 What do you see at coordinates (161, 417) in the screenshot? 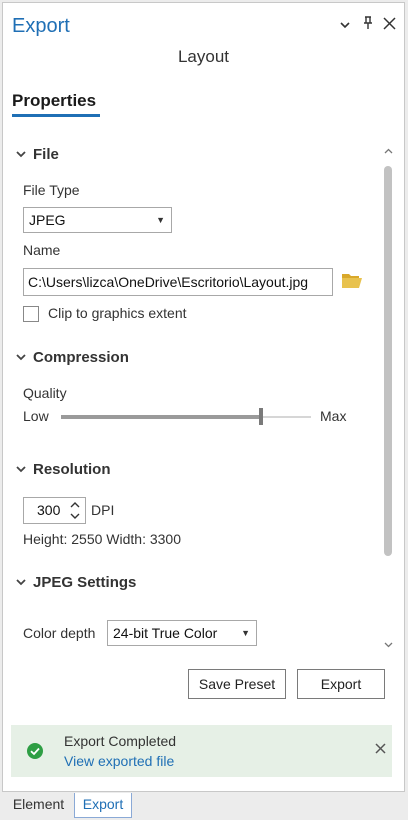
I see `quality-slider-fill` at bounding box center [161, 417].